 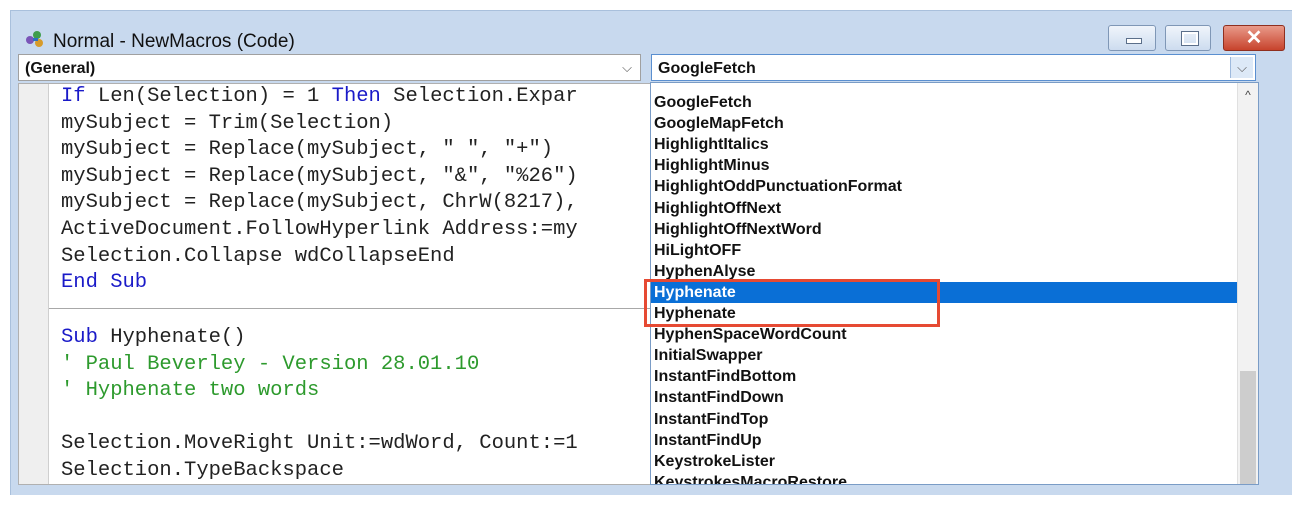 I want to click on maximize-icon, so click(x=1190, y=38).